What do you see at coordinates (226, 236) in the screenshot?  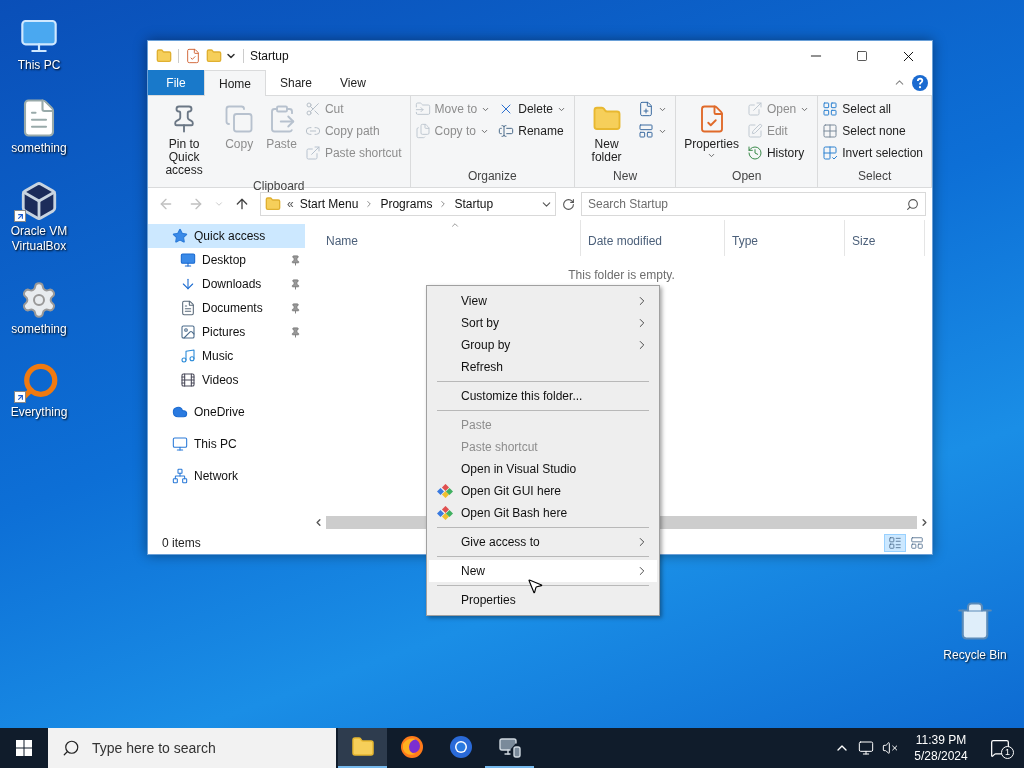 I see `nav-item: Quick access` at bounding box center [226, 236].